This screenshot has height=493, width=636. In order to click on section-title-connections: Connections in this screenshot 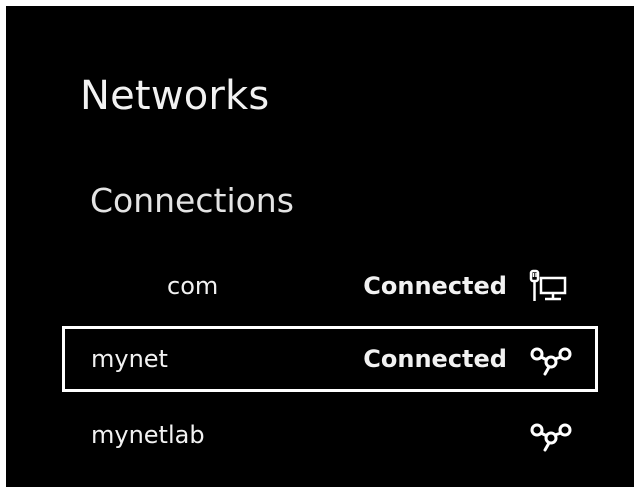, I will do `click(192, 200)`.